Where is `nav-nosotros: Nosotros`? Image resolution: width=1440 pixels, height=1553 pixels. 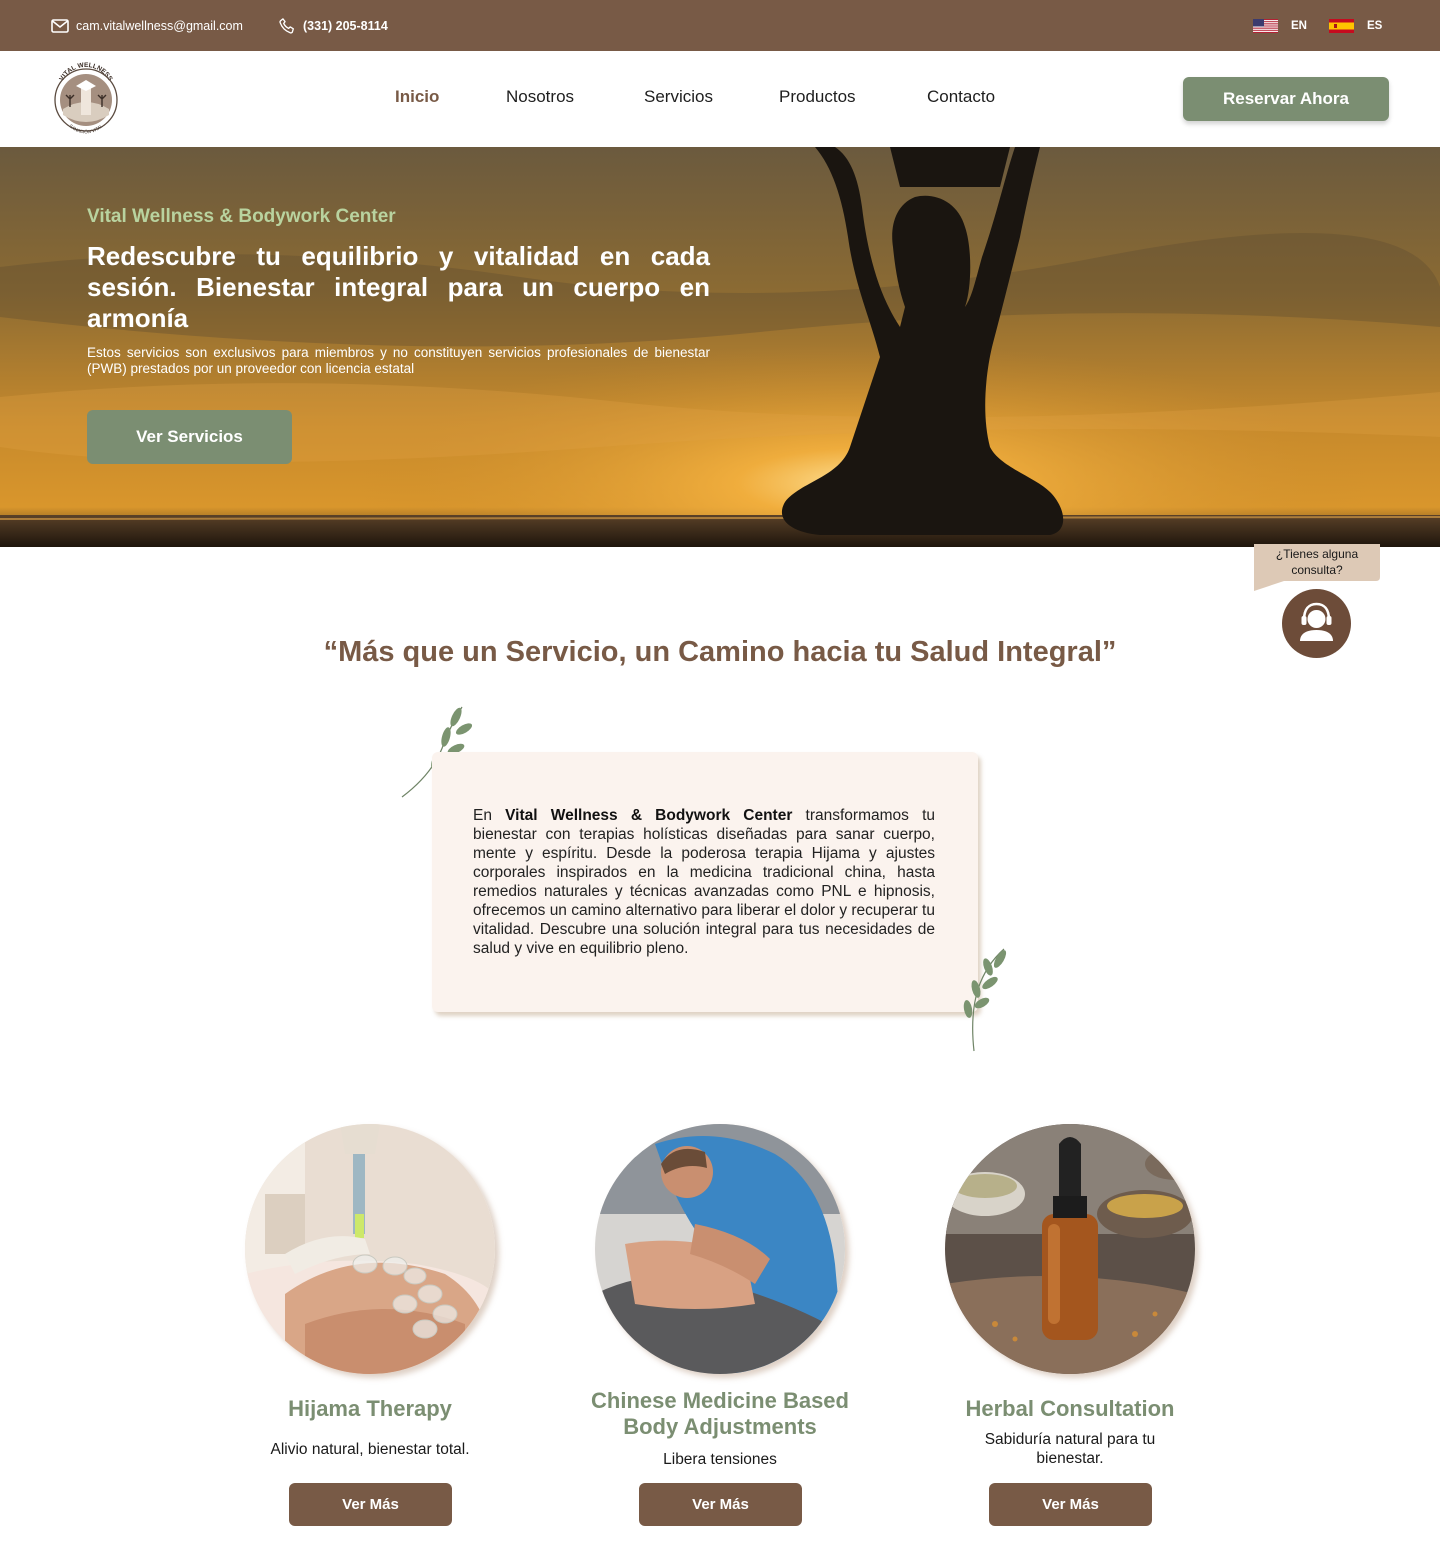 nav-nosotros: Nosotros is located at coordinates (540, 97).